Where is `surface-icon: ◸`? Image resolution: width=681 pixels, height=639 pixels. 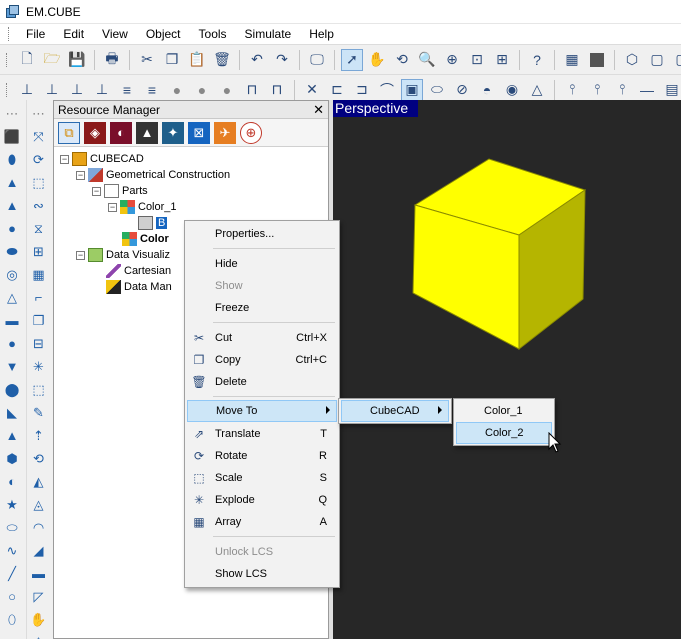
surface-icon: ◸ is located at coordinates (39, 596).